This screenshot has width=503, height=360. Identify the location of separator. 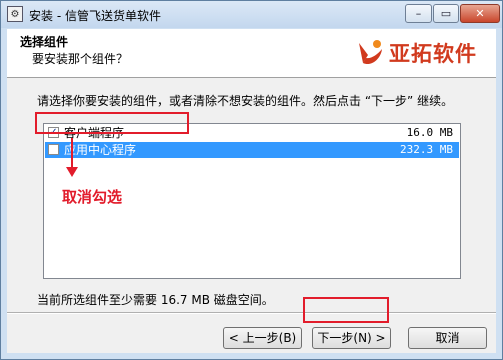
(251, 313).